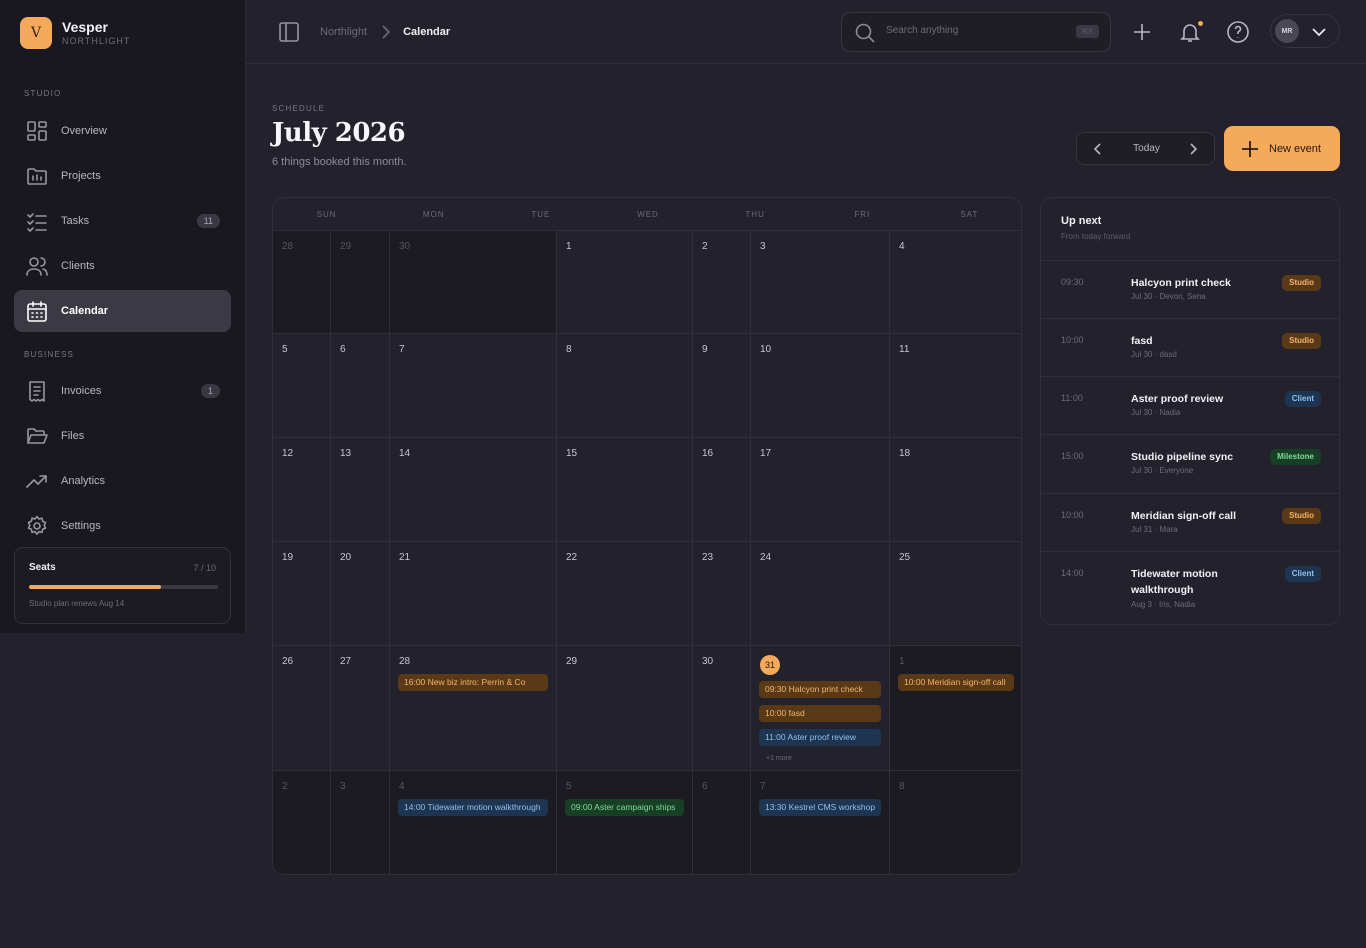  What do you see at coordinates (1305, 31) in the screenshot?
I see `user-menu: MR` at bounding box center [1305, 31].